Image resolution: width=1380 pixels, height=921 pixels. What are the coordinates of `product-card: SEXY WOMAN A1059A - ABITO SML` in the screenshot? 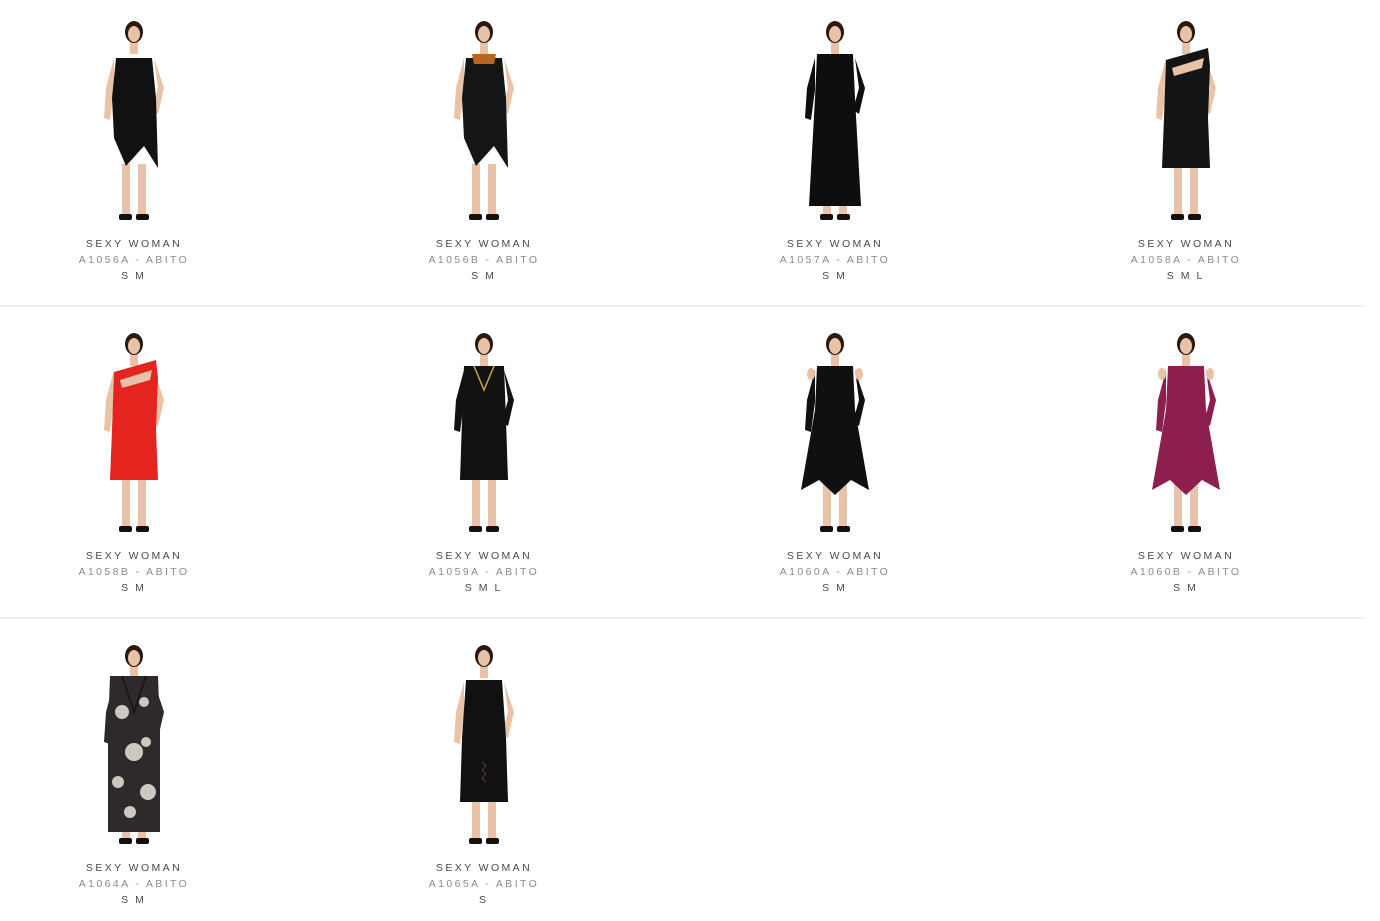 It's located at (484, 462).